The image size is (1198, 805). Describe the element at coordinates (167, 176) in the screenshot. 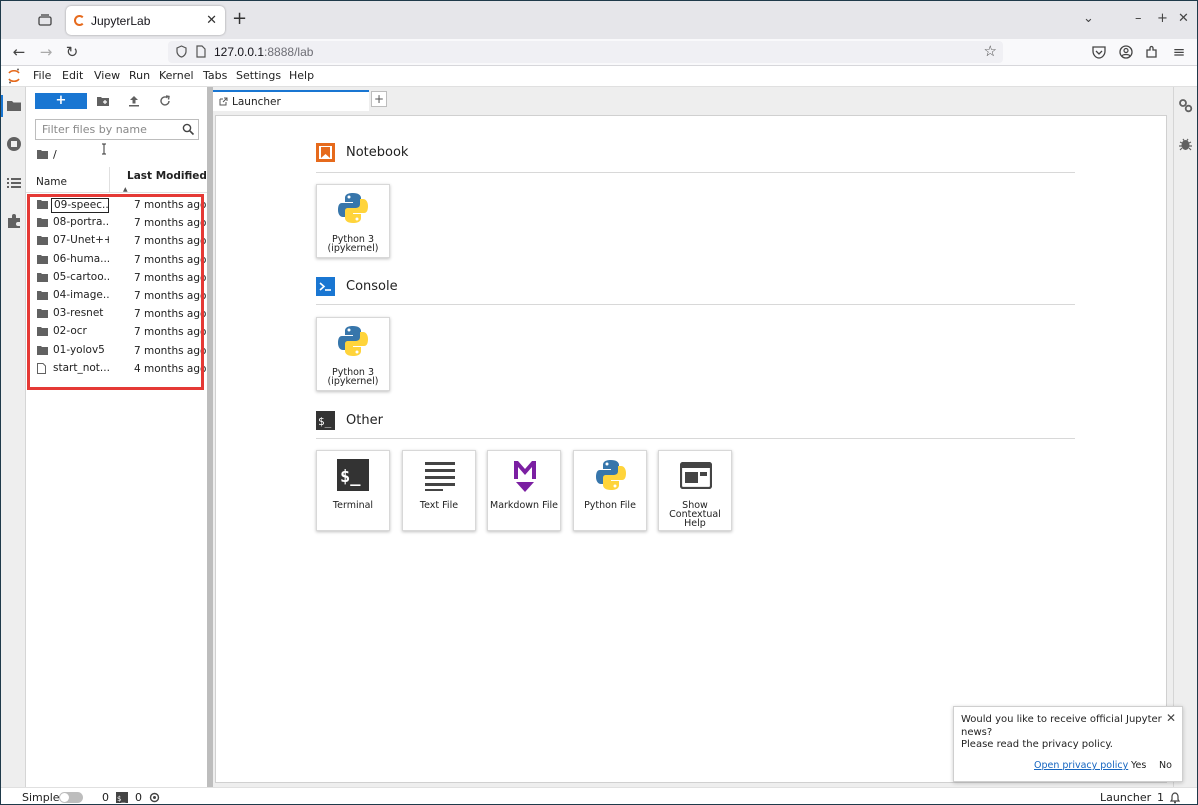

I see `column-last-modified: Last Modified` at that location.